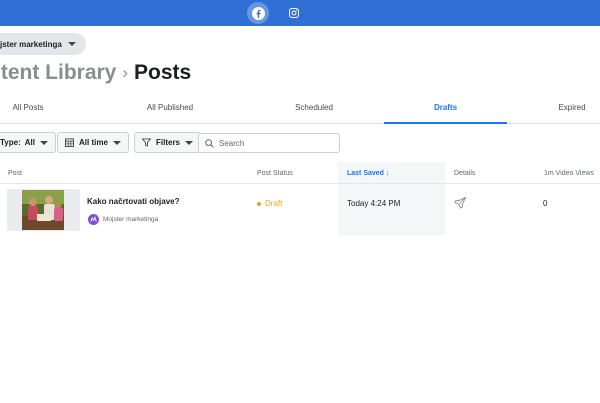  What do you see at coordinates (275, 173) in the screenshot?
I see `column-post-status: Post Status` at bounding box center [275, 173].